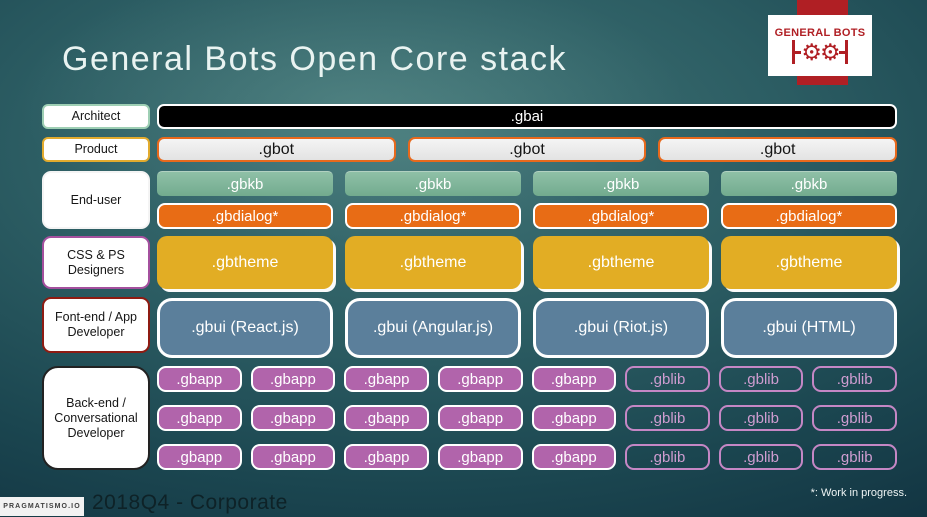  What do you see at coordinates (96, 116) in the screenshot?
I see `row-label-architect: Architect` at bounding box center [96, 116].